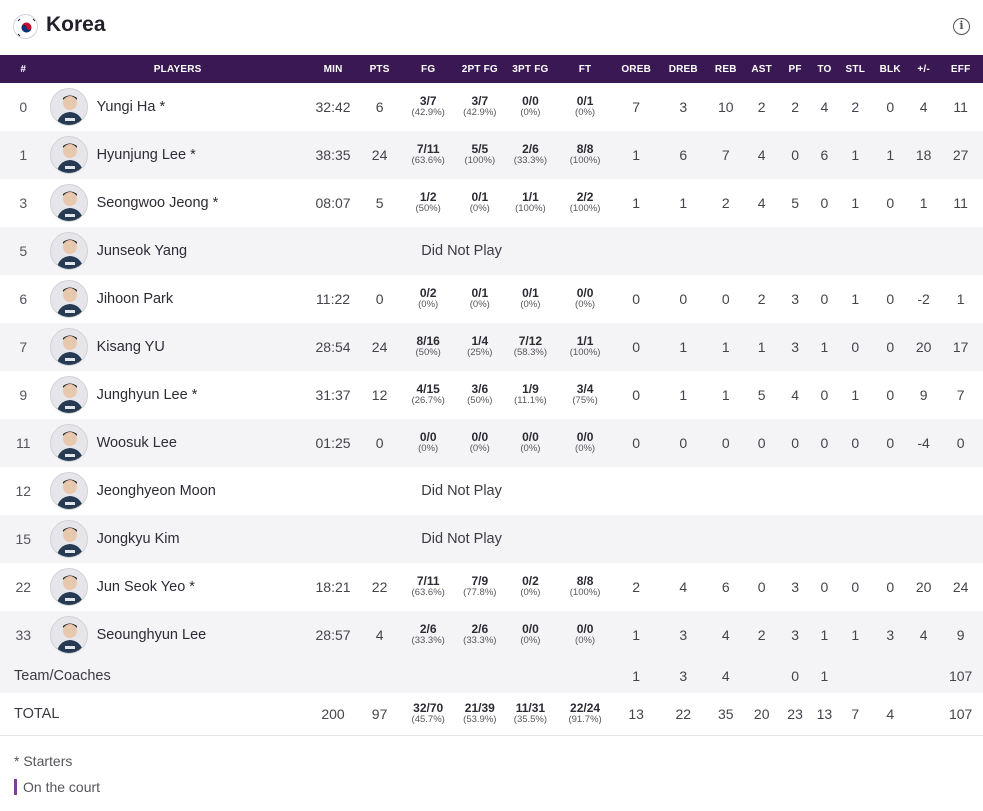  Describe the element at coordinates (683, 713) in the screenshot. I see `dreb-cell: 22` at that location.